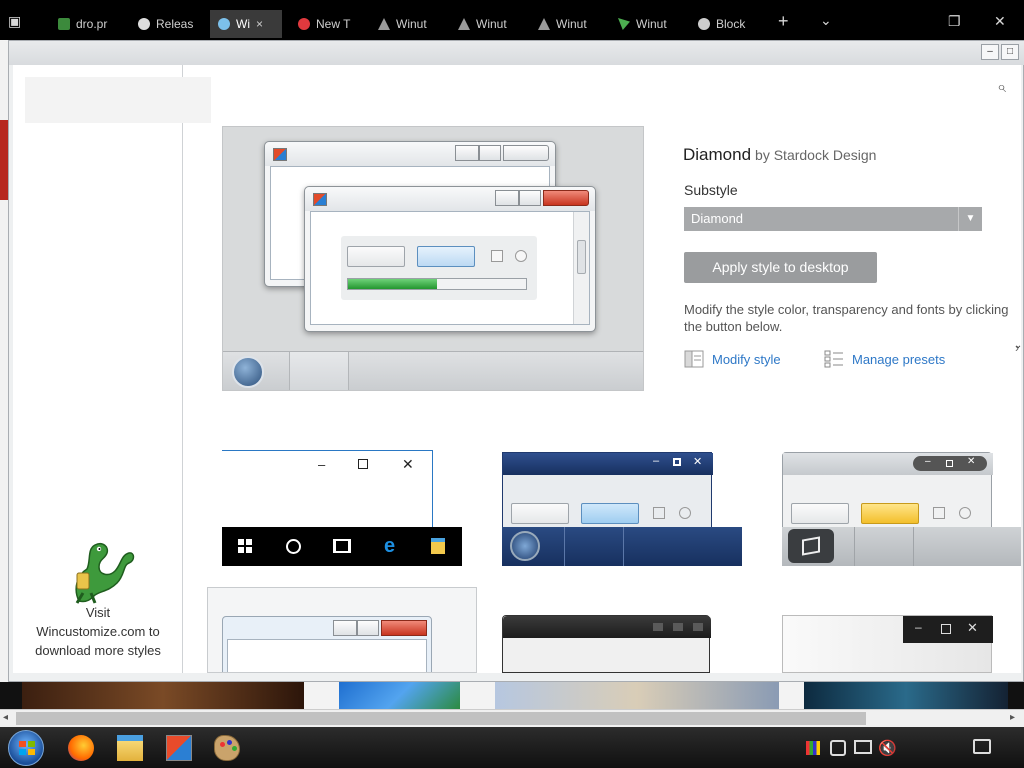 Image resolution: width=1024 pixels, height=768 pixels. Describe the element at coordinates (717, 218) in the screenshot. I see `substyle-value: Diamond` at that location.